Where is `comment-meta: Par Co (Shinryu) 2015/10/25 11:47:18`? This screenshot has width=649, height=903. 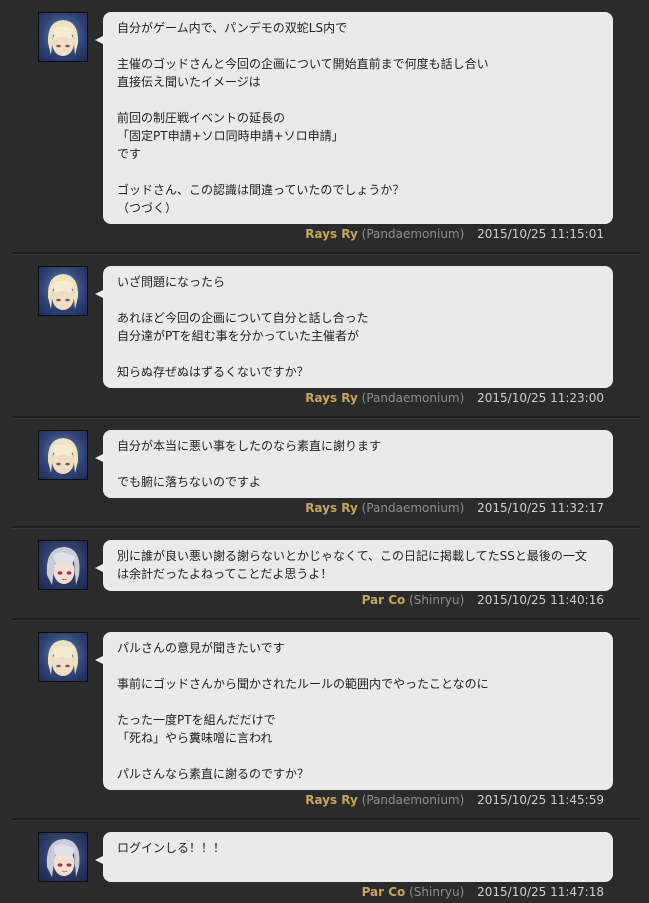 comment-meta: Par Co (Shinryu) 2015/10/25 11:47:18 is located at coordinates (483, 892).